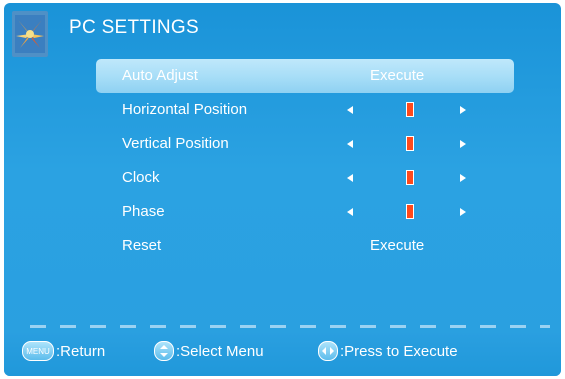  What do you see at coordinates (30, 34) in the screenshot?
I see `picture-settings-icon` at bounding box center [30, 34].